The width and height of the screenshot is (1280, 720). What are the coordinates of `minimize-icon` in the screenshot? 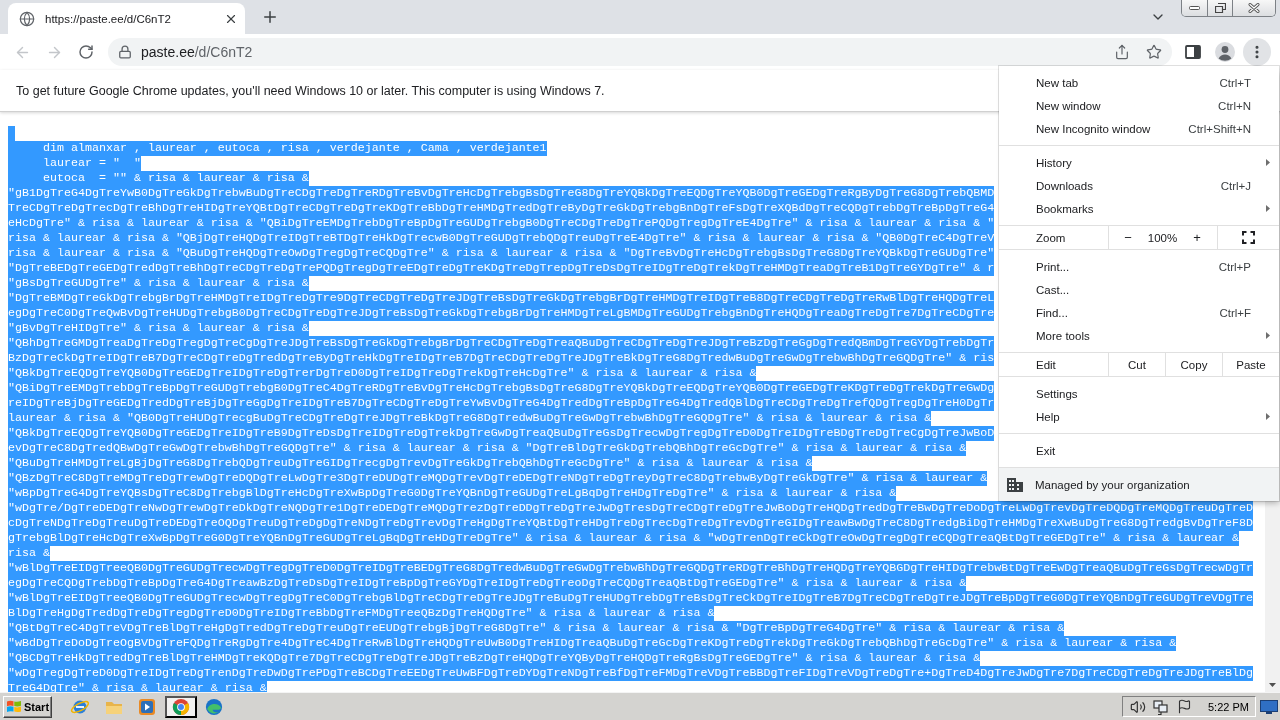 It's located at (1194, 8).